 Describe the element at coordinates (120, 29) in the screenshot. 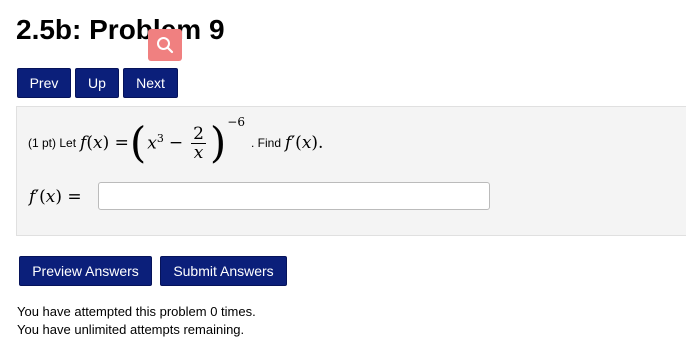

I see `page-title: 2.5b: Problem 9` at that location.